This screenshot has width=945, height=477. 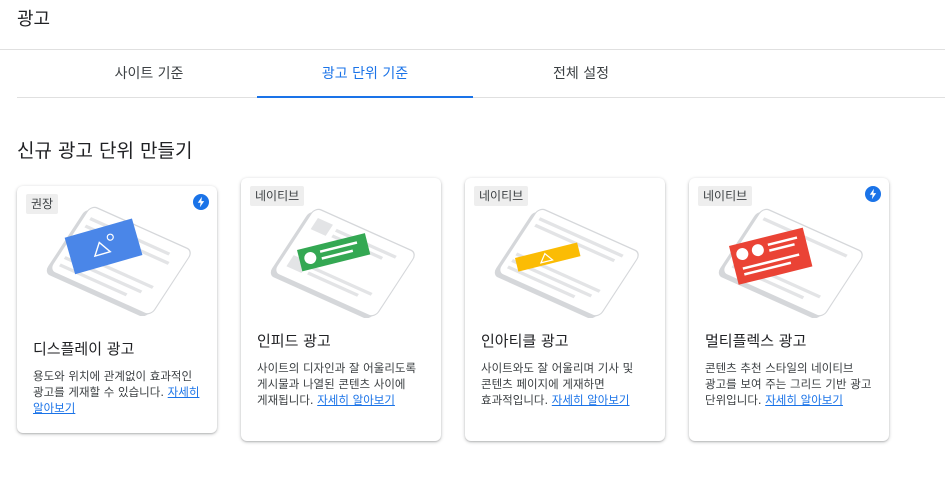 I want to click on multiplex-ad-illustration, so click(x=790, y=263).